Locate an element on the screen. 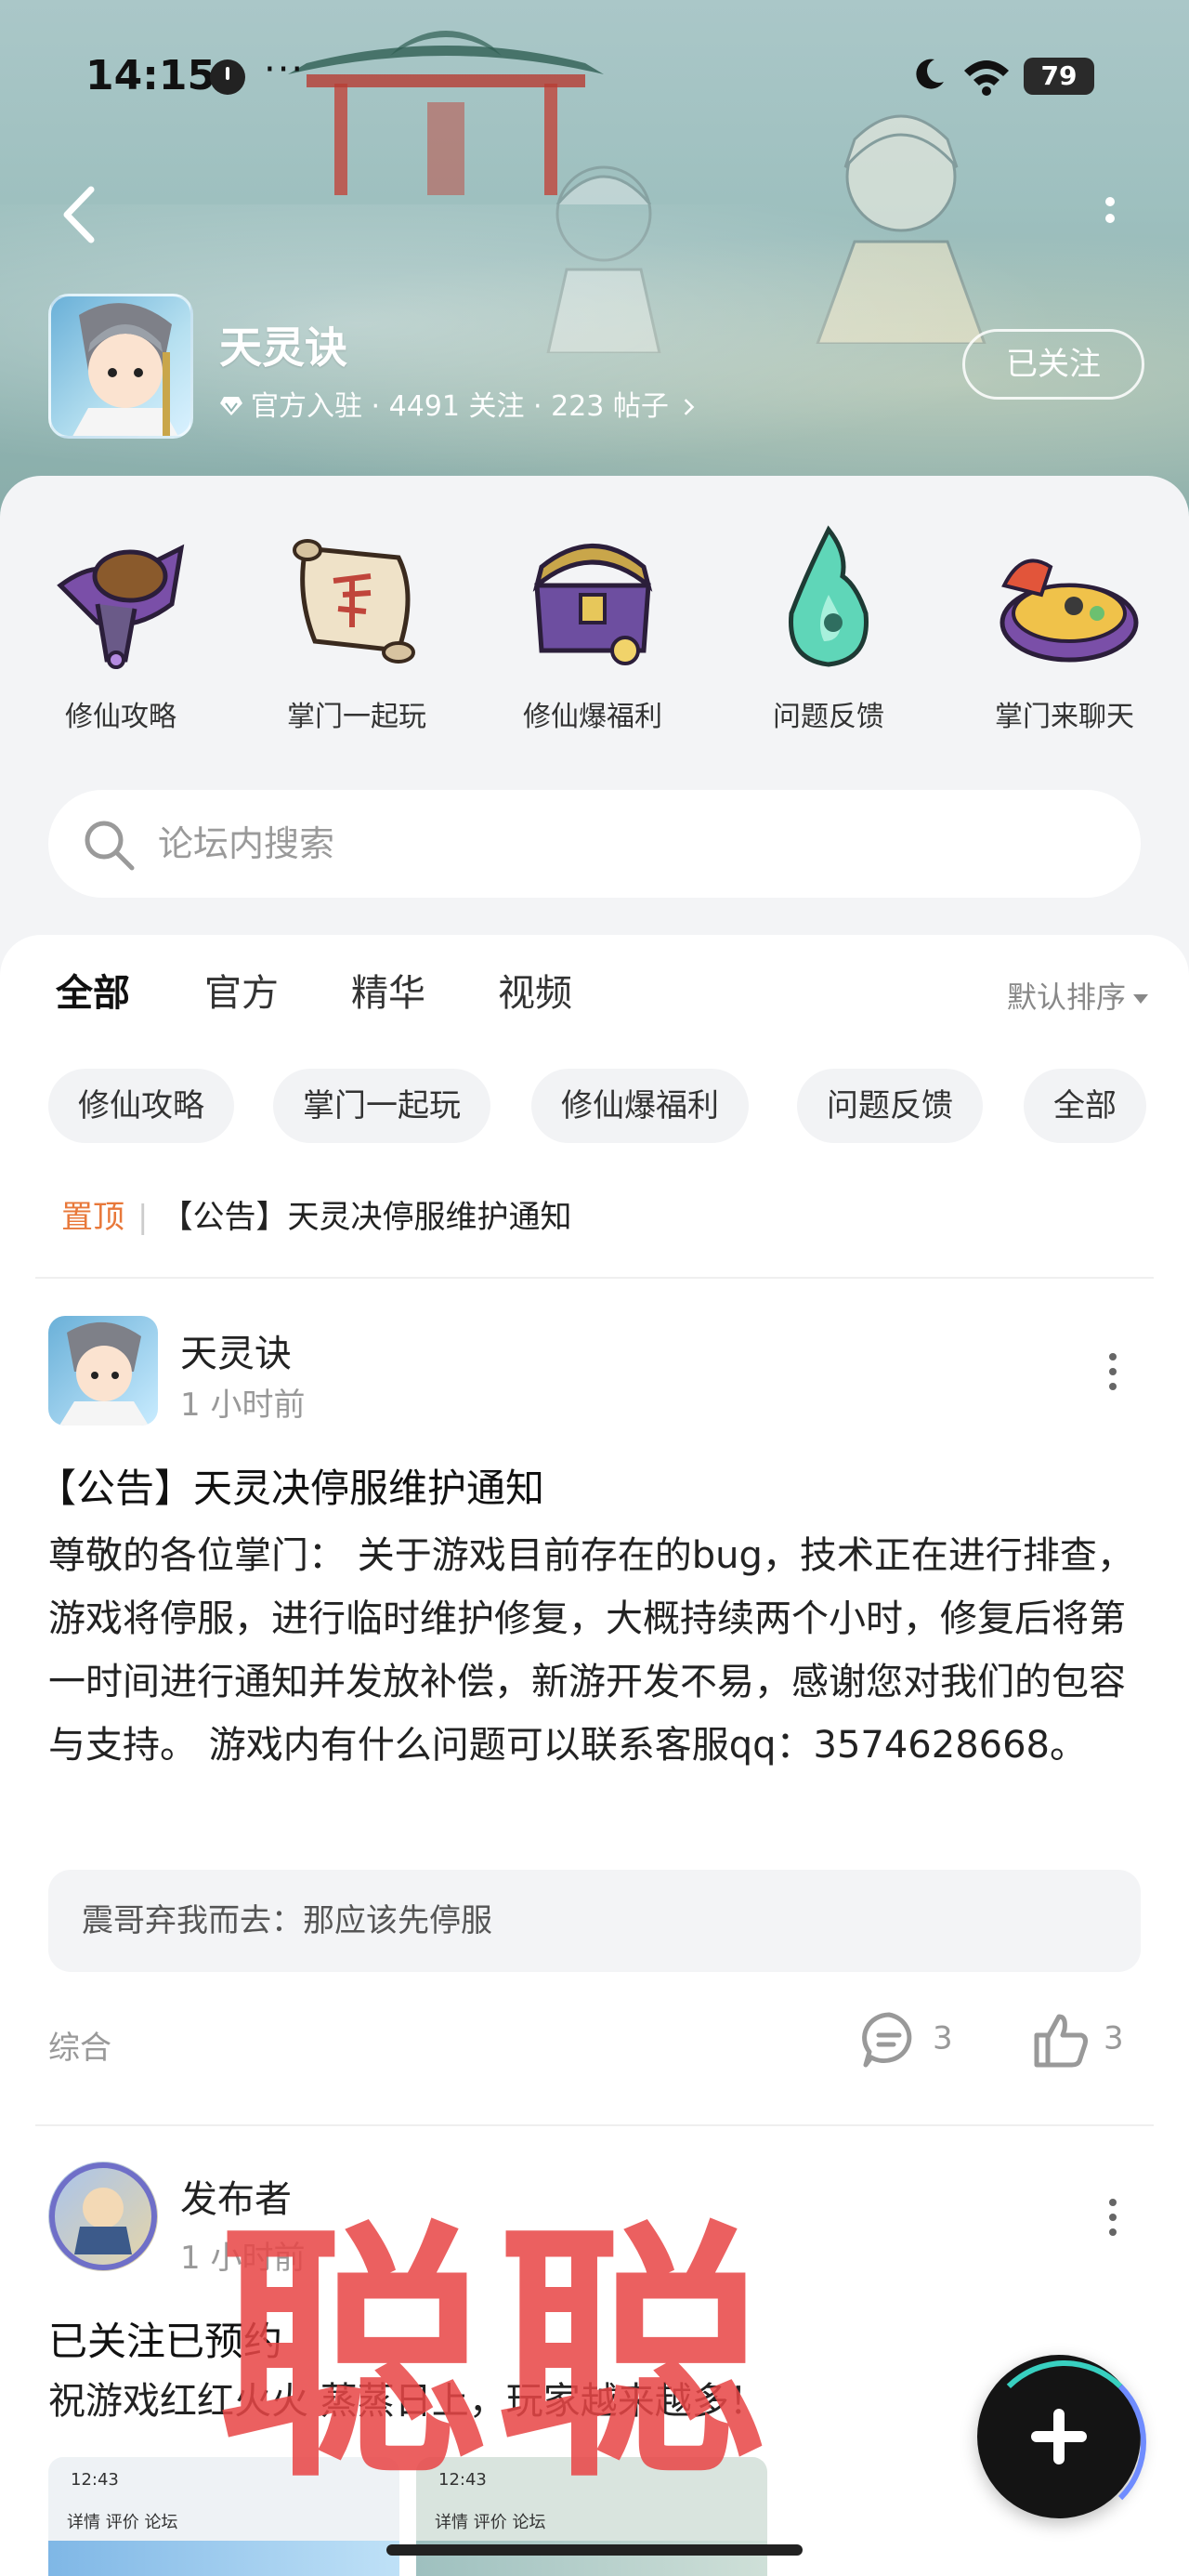 This screenshot has height=2576, width=1189. category-feedback: 问题反馈 is located at coordinates (828, 631).